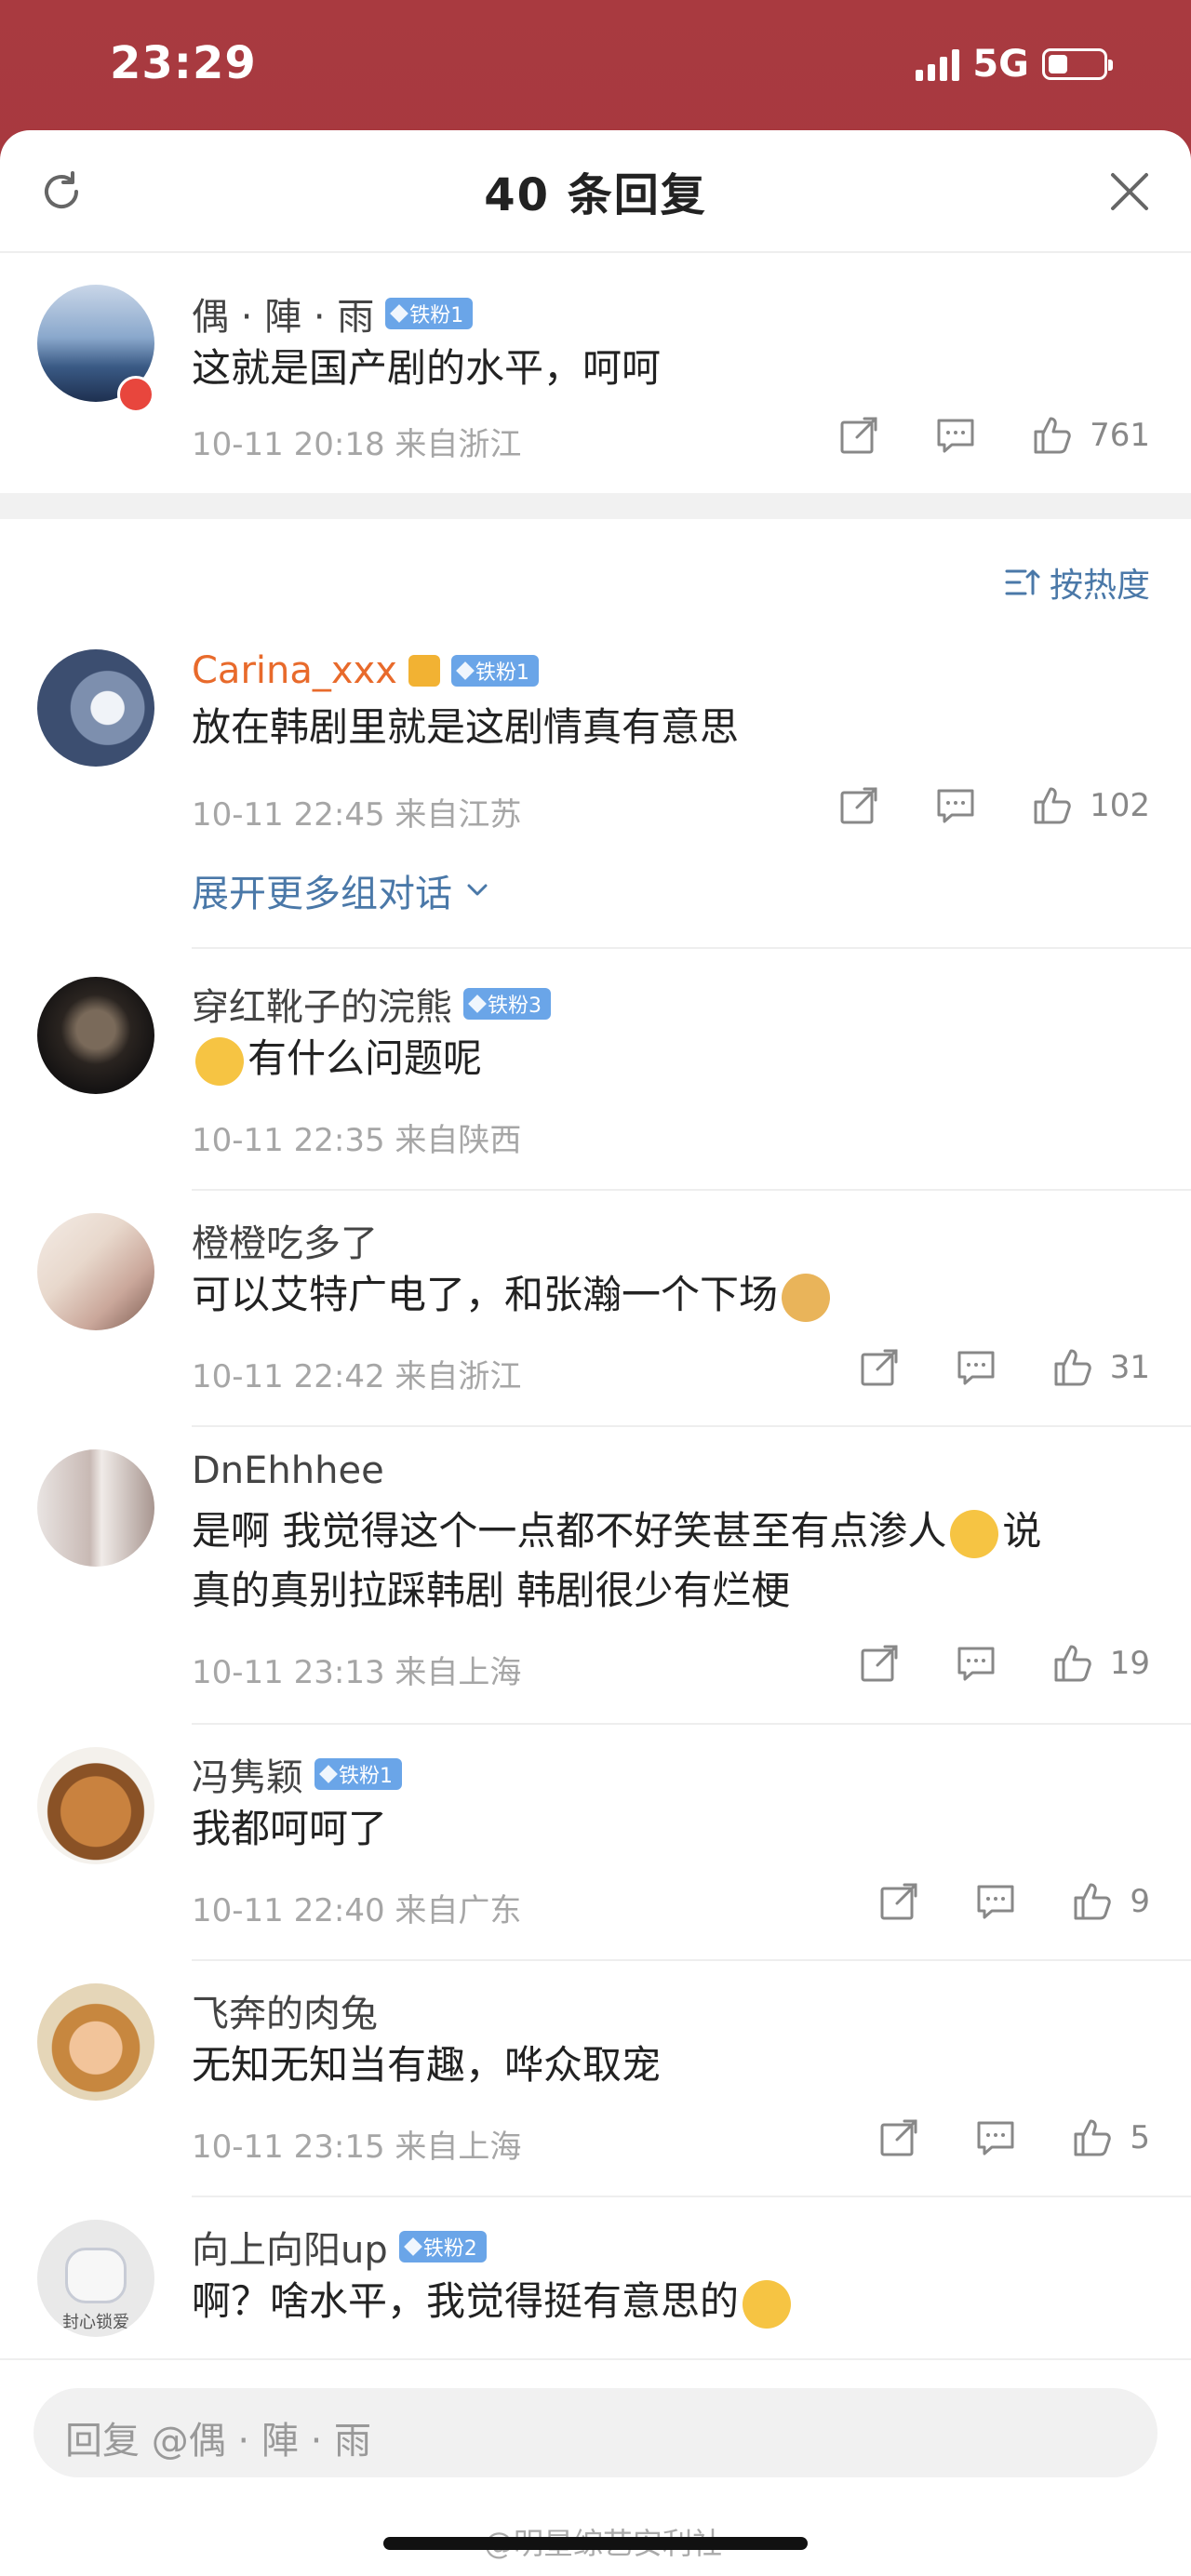 This screenshot has height=2576, width=1191. Describe the element at coordinates (1076, 582) in the screenshot. I see `sort-button: 按热度` at that location.